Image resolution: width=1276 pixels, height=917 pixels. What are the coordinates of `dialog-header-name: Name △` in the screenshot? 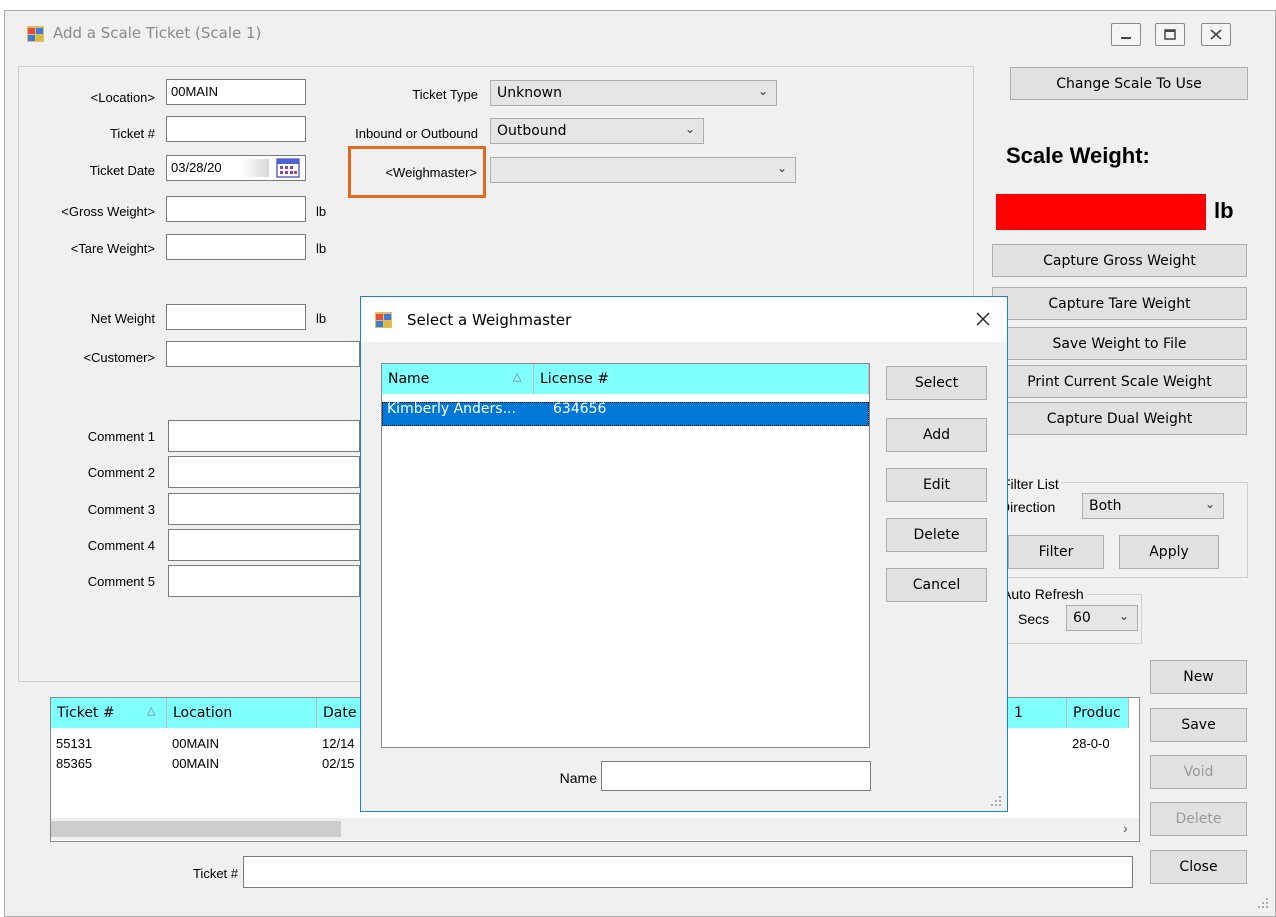 It's located at (458, 379).